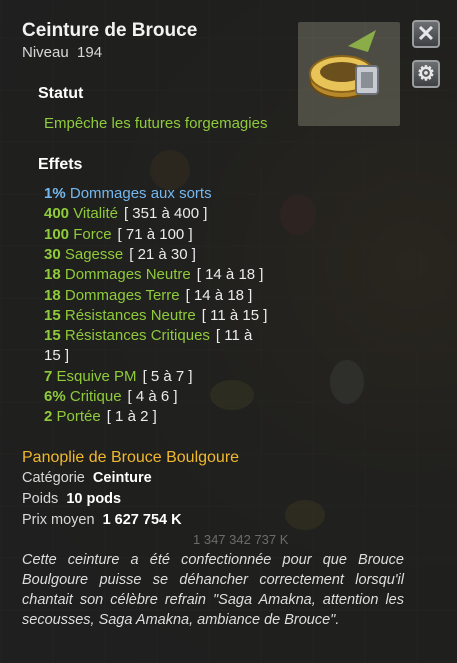  Describe the element at coordinates (48, 376) in the screenshot. I see `effect-value: 7` at that location.